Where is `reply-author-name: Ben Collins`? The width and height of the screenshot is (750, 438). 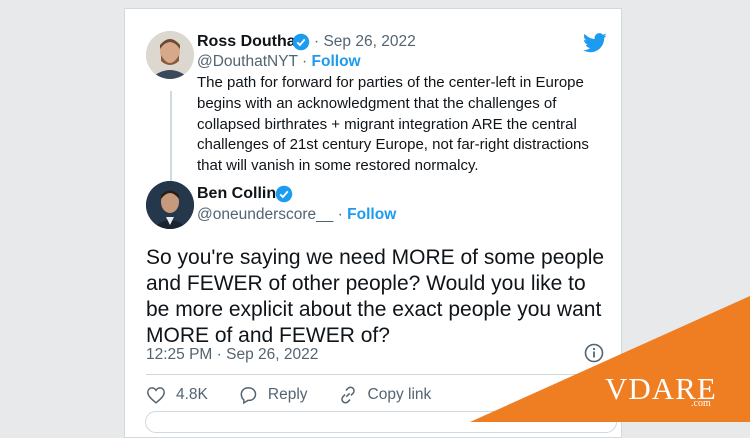 reply-author-name: Ben Collins is located at coordinates (241, 194).